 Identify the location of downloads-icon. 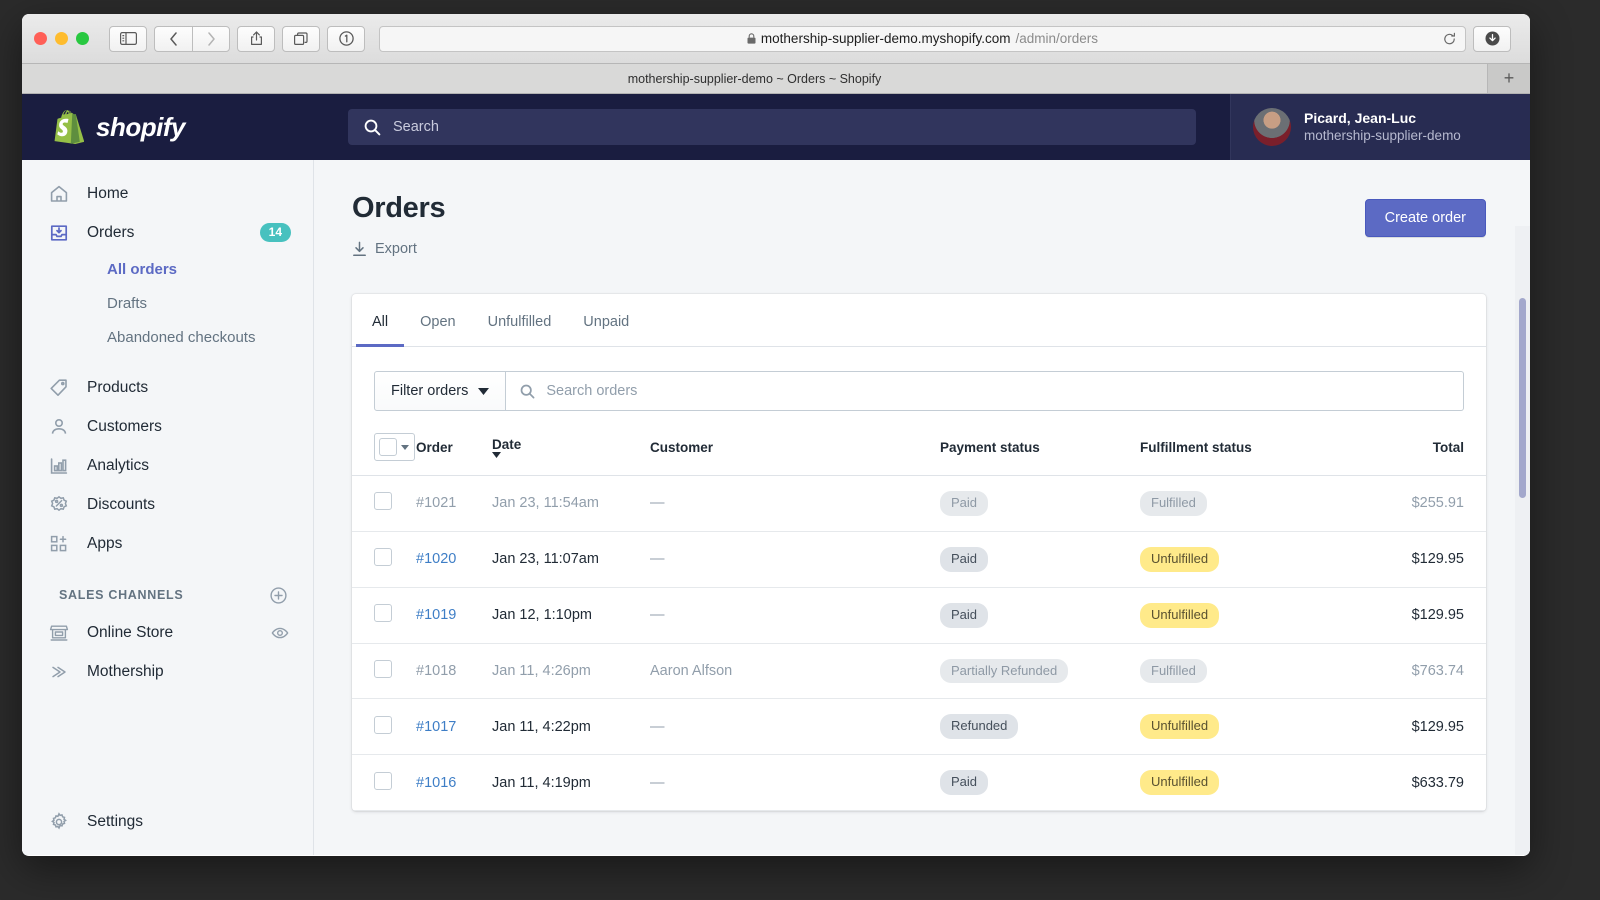
(1492, 38).